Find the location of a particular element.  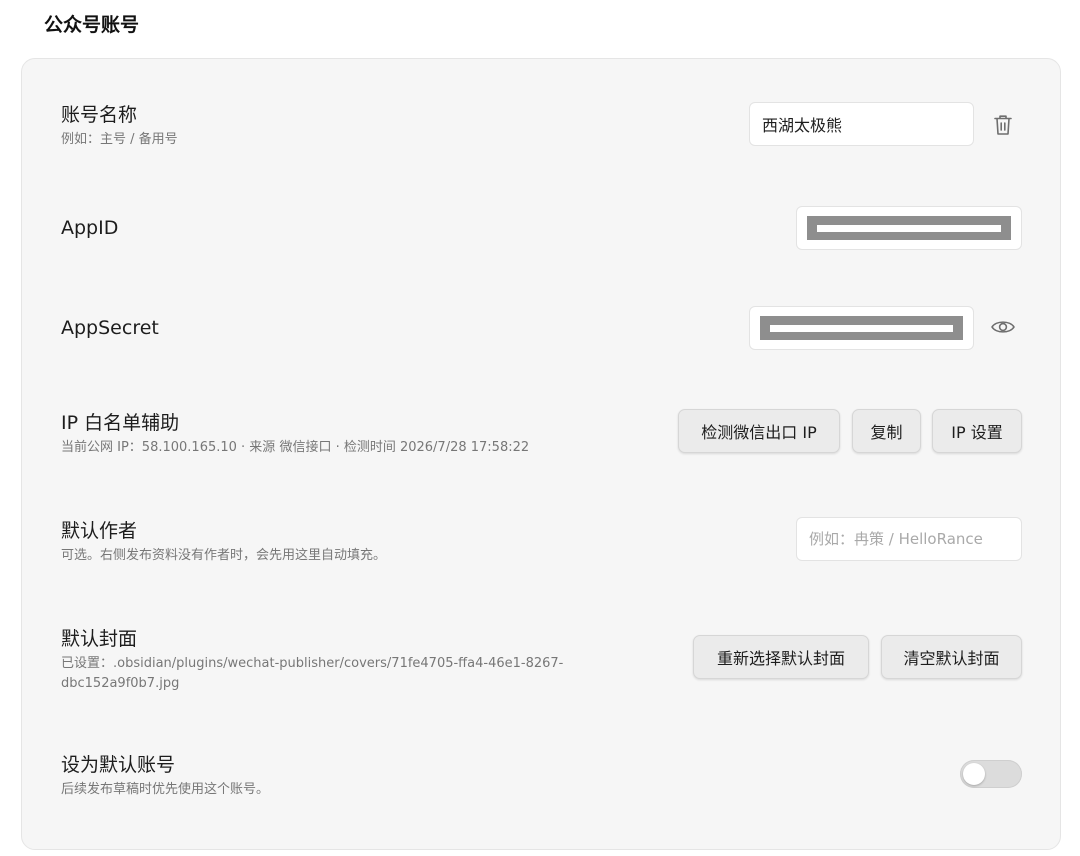

default-cover-label: 默认封面 is located at coordinates (99, 639).